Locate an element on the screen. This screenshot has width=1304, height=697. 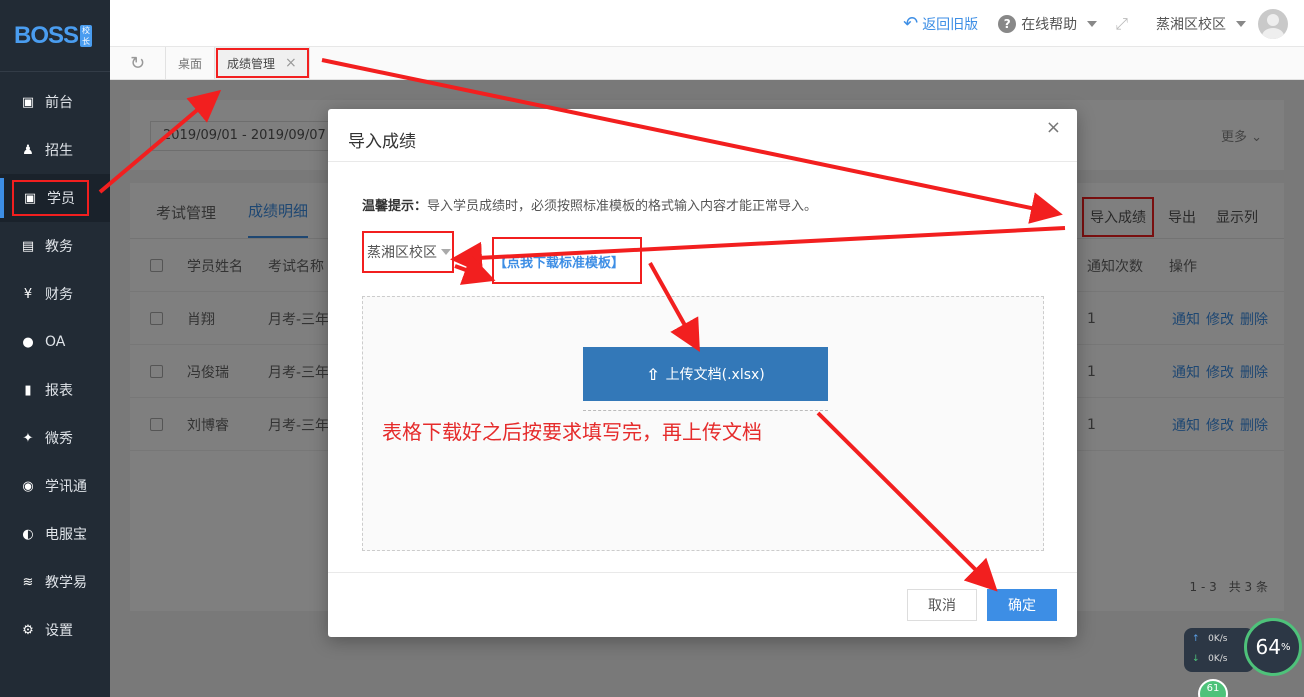
sidebar-item-dianfubao: ◐ 电服宝 is located at coordinates (55, 534).